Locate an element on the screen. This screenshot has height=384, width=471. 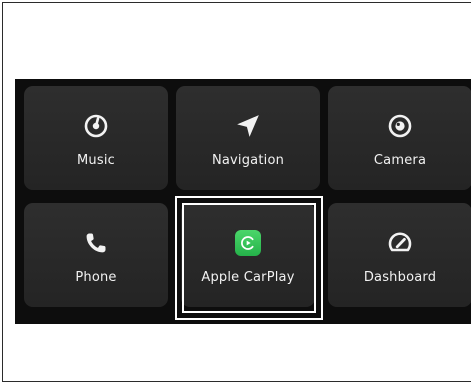
app-tile-navigation: Navigation is located at coordinates (248, 138).